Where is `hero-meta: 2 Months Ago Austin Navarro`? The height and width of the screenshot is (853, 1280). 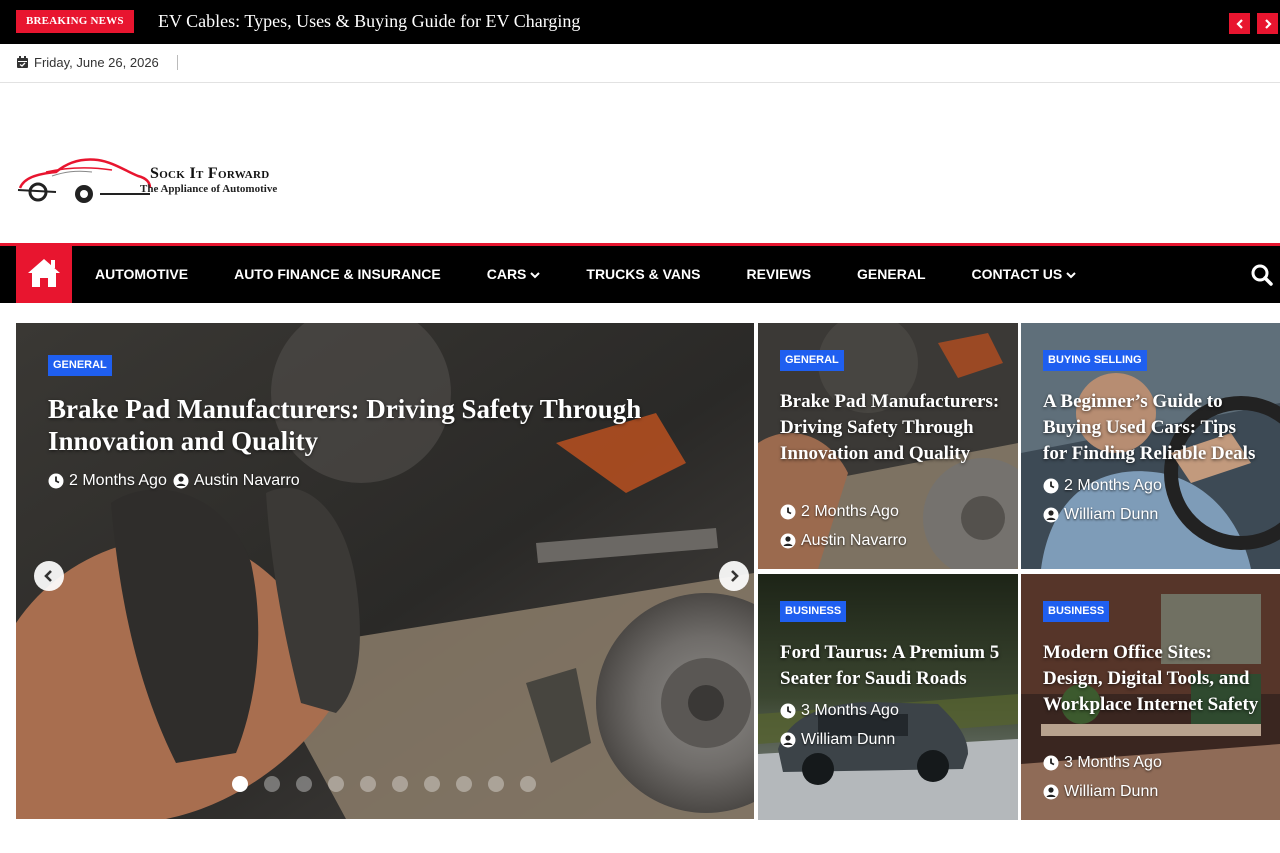 hero-meta: 2 Months Ago Austin Navarro is located at coordinates (174, 481).